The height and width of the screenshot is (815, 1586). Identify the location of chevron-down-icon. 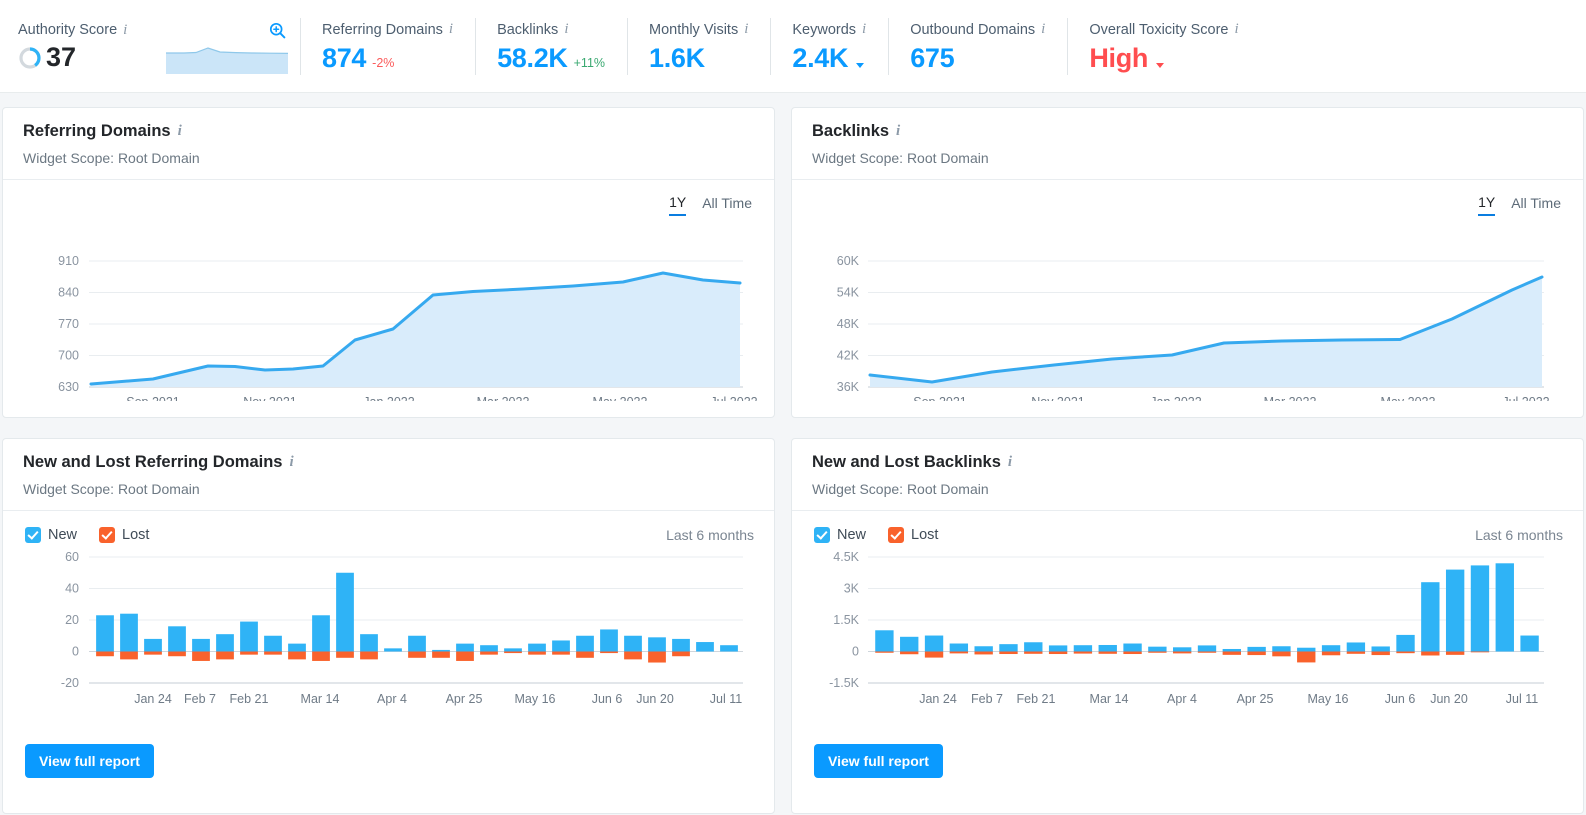
(860, 65).